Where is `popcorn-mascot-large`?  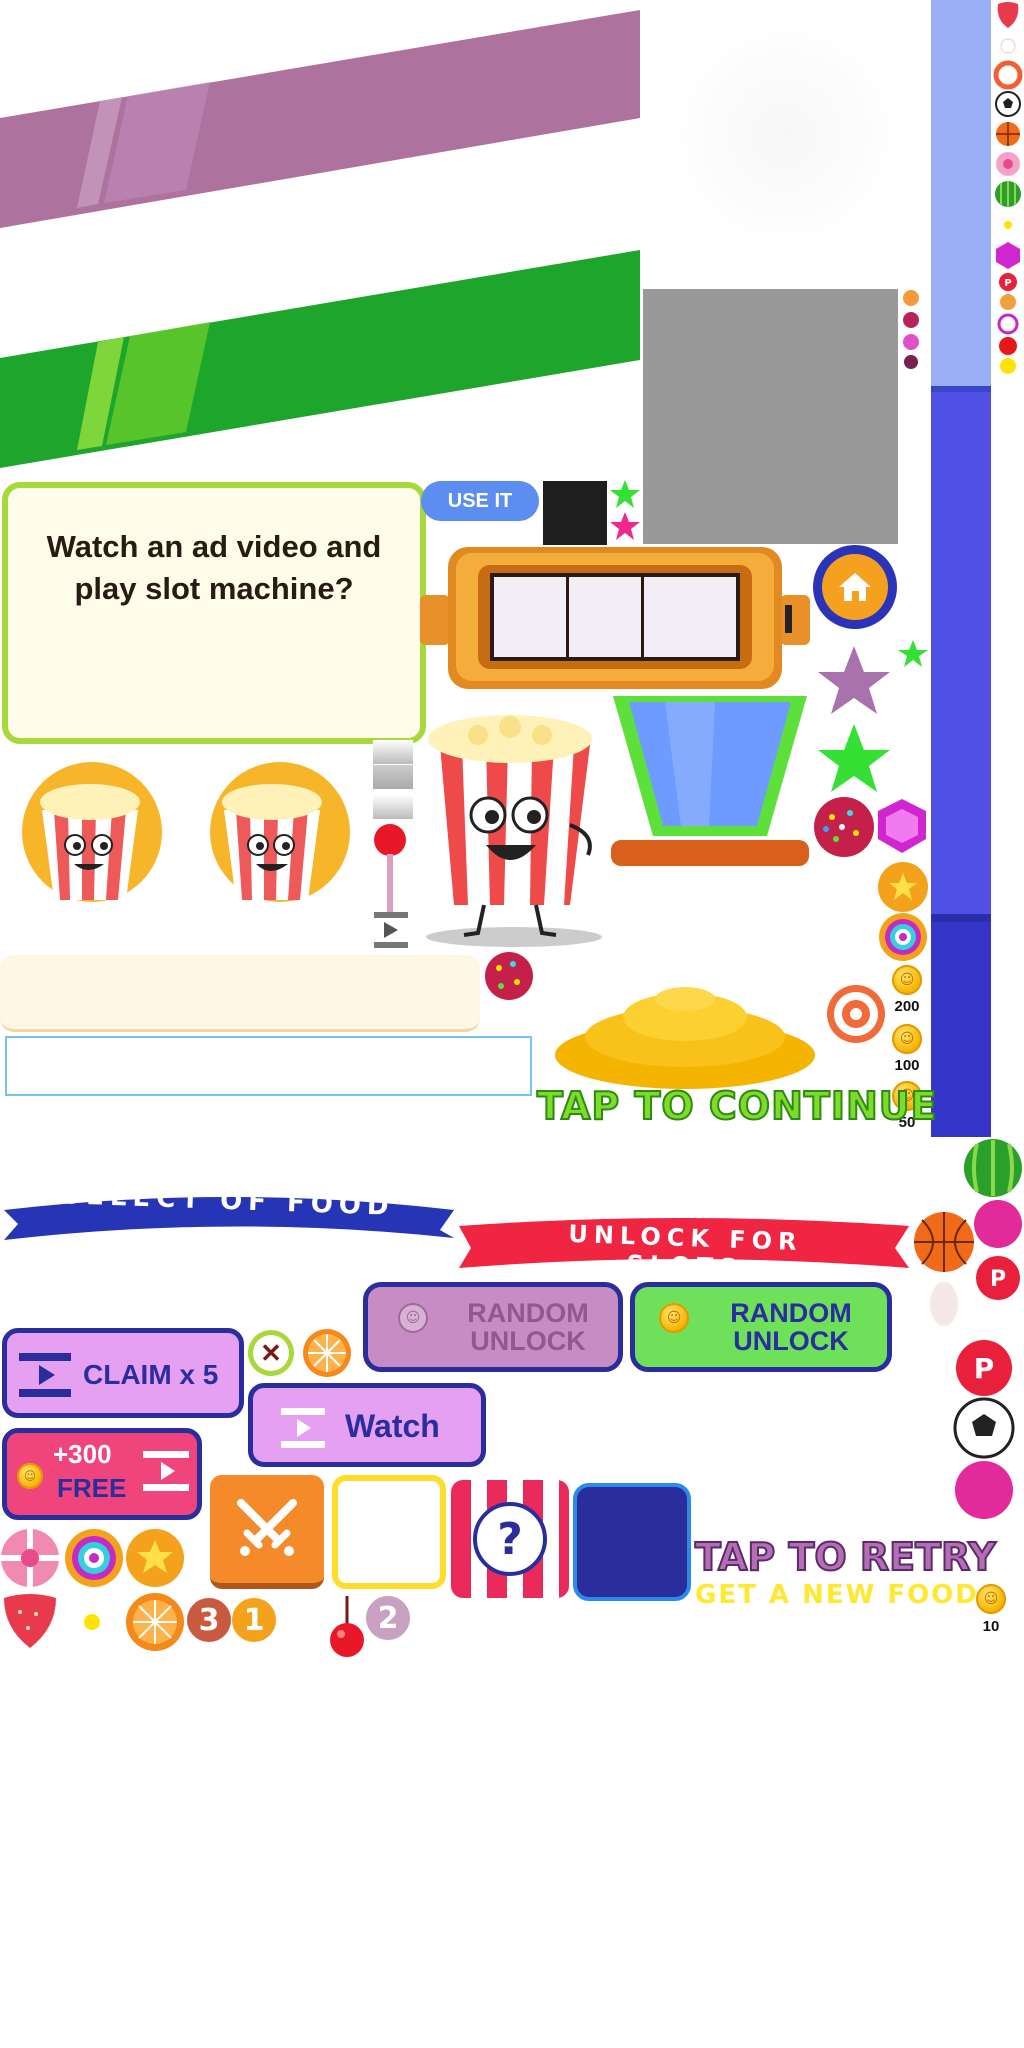
popcorn-mascot-large is located at coordinates (514, 831).